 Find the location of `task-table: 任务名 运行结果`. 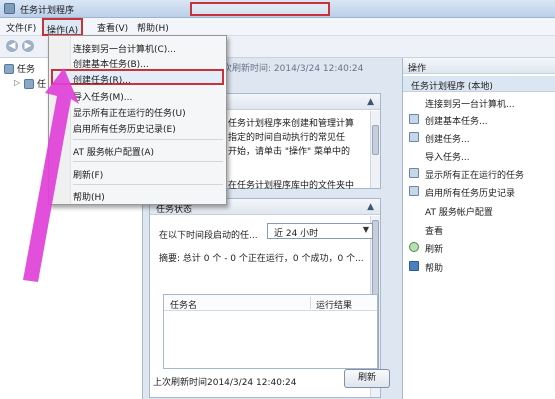

task-table: 任务名 运行结果 is located at coordinates (270, 331).